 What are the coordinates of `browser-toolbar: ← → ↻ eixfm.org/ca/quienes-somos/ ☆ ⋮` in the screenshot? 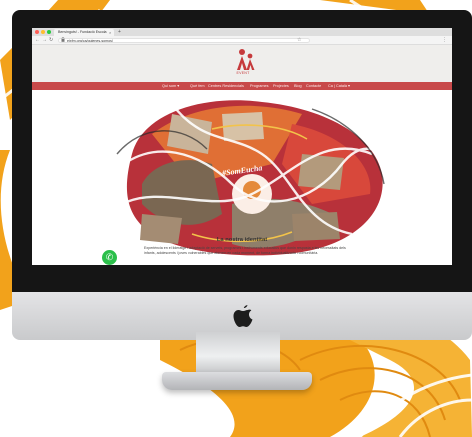 It's located at (242, 40).